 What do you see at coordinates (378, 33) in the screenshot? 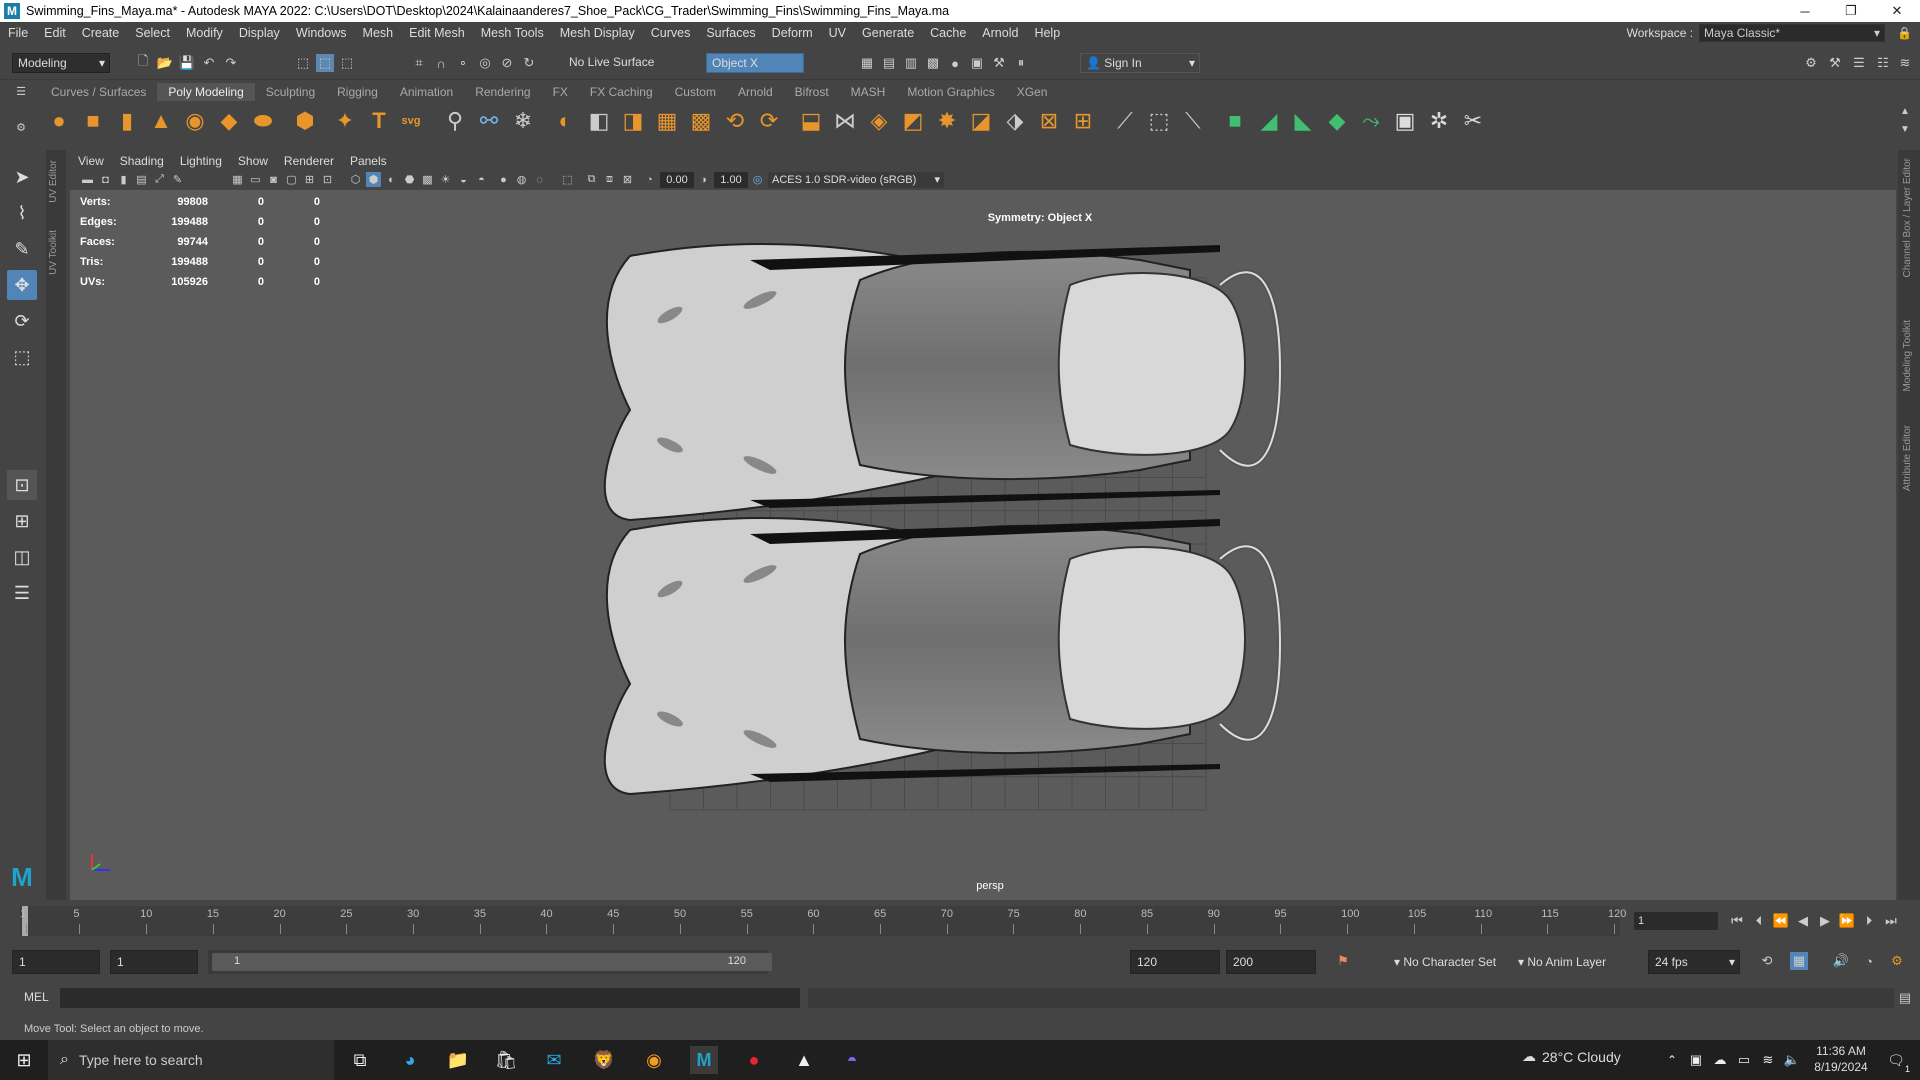
I see `menu-mesh: Mesh` at bounding box center [378, 33].